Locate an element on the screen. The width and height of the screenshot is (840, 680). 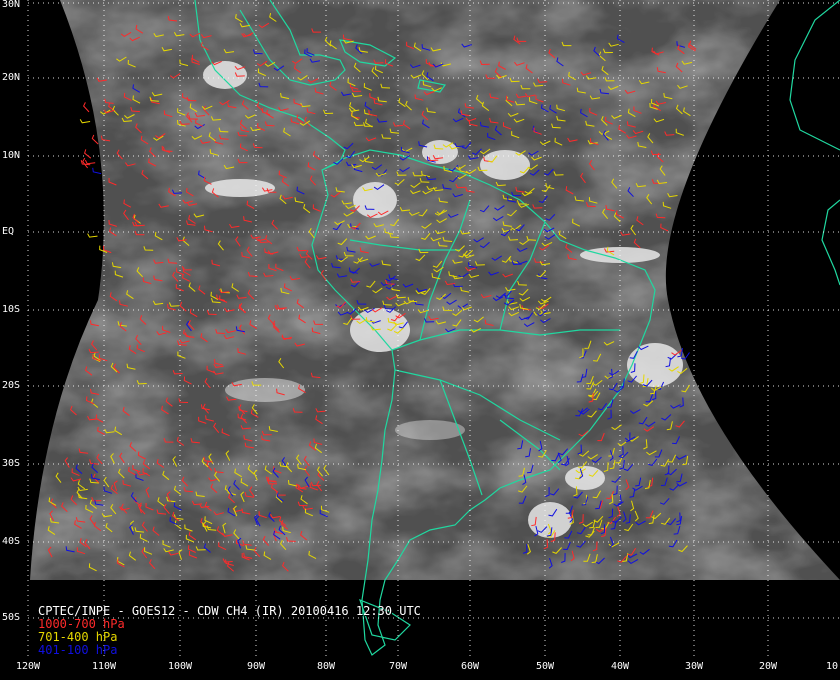
lat-label: 20S is located at coordinates (11, 385).